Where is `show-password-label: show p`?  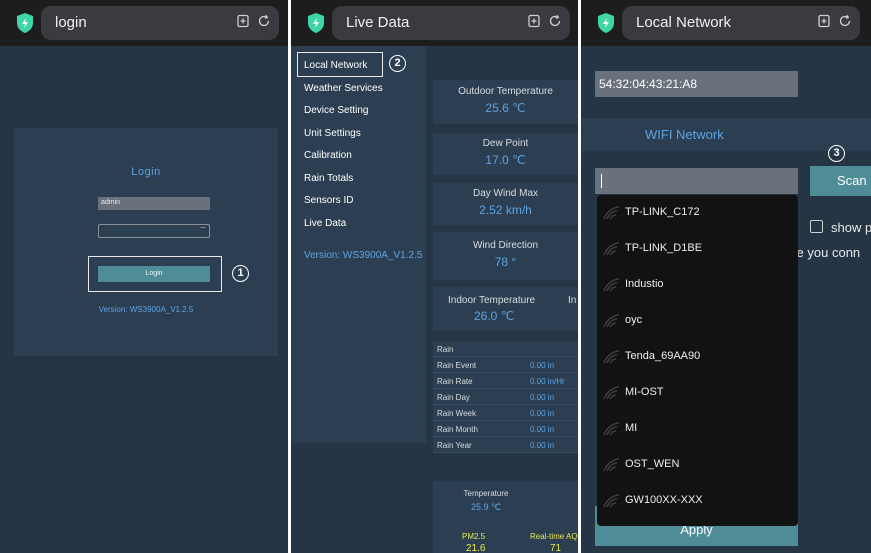 show-password-label: show p is located at coordinates (851, 227).